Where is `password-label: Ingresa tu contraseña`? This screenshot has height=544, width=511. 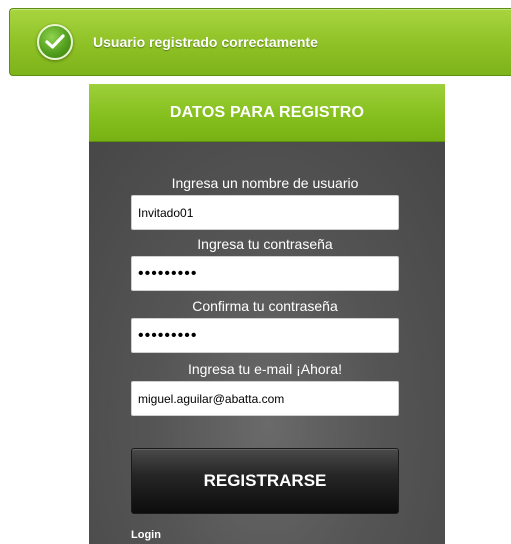 password-label: Ingresa tu contraseña is located at coordinates (265, 244).